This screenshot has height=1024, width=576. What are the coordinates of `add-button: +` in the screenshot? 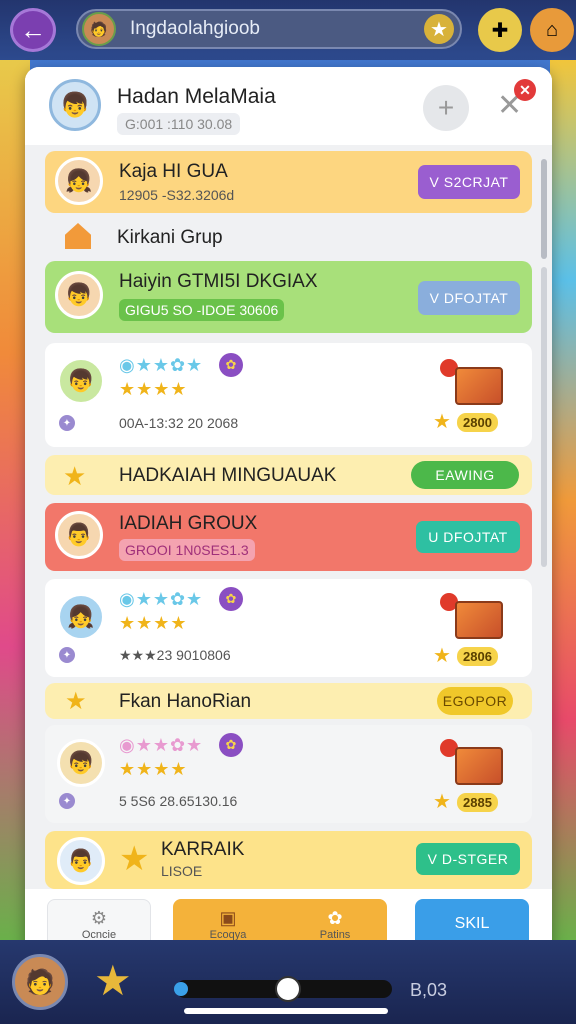 It's located at (446, 108).